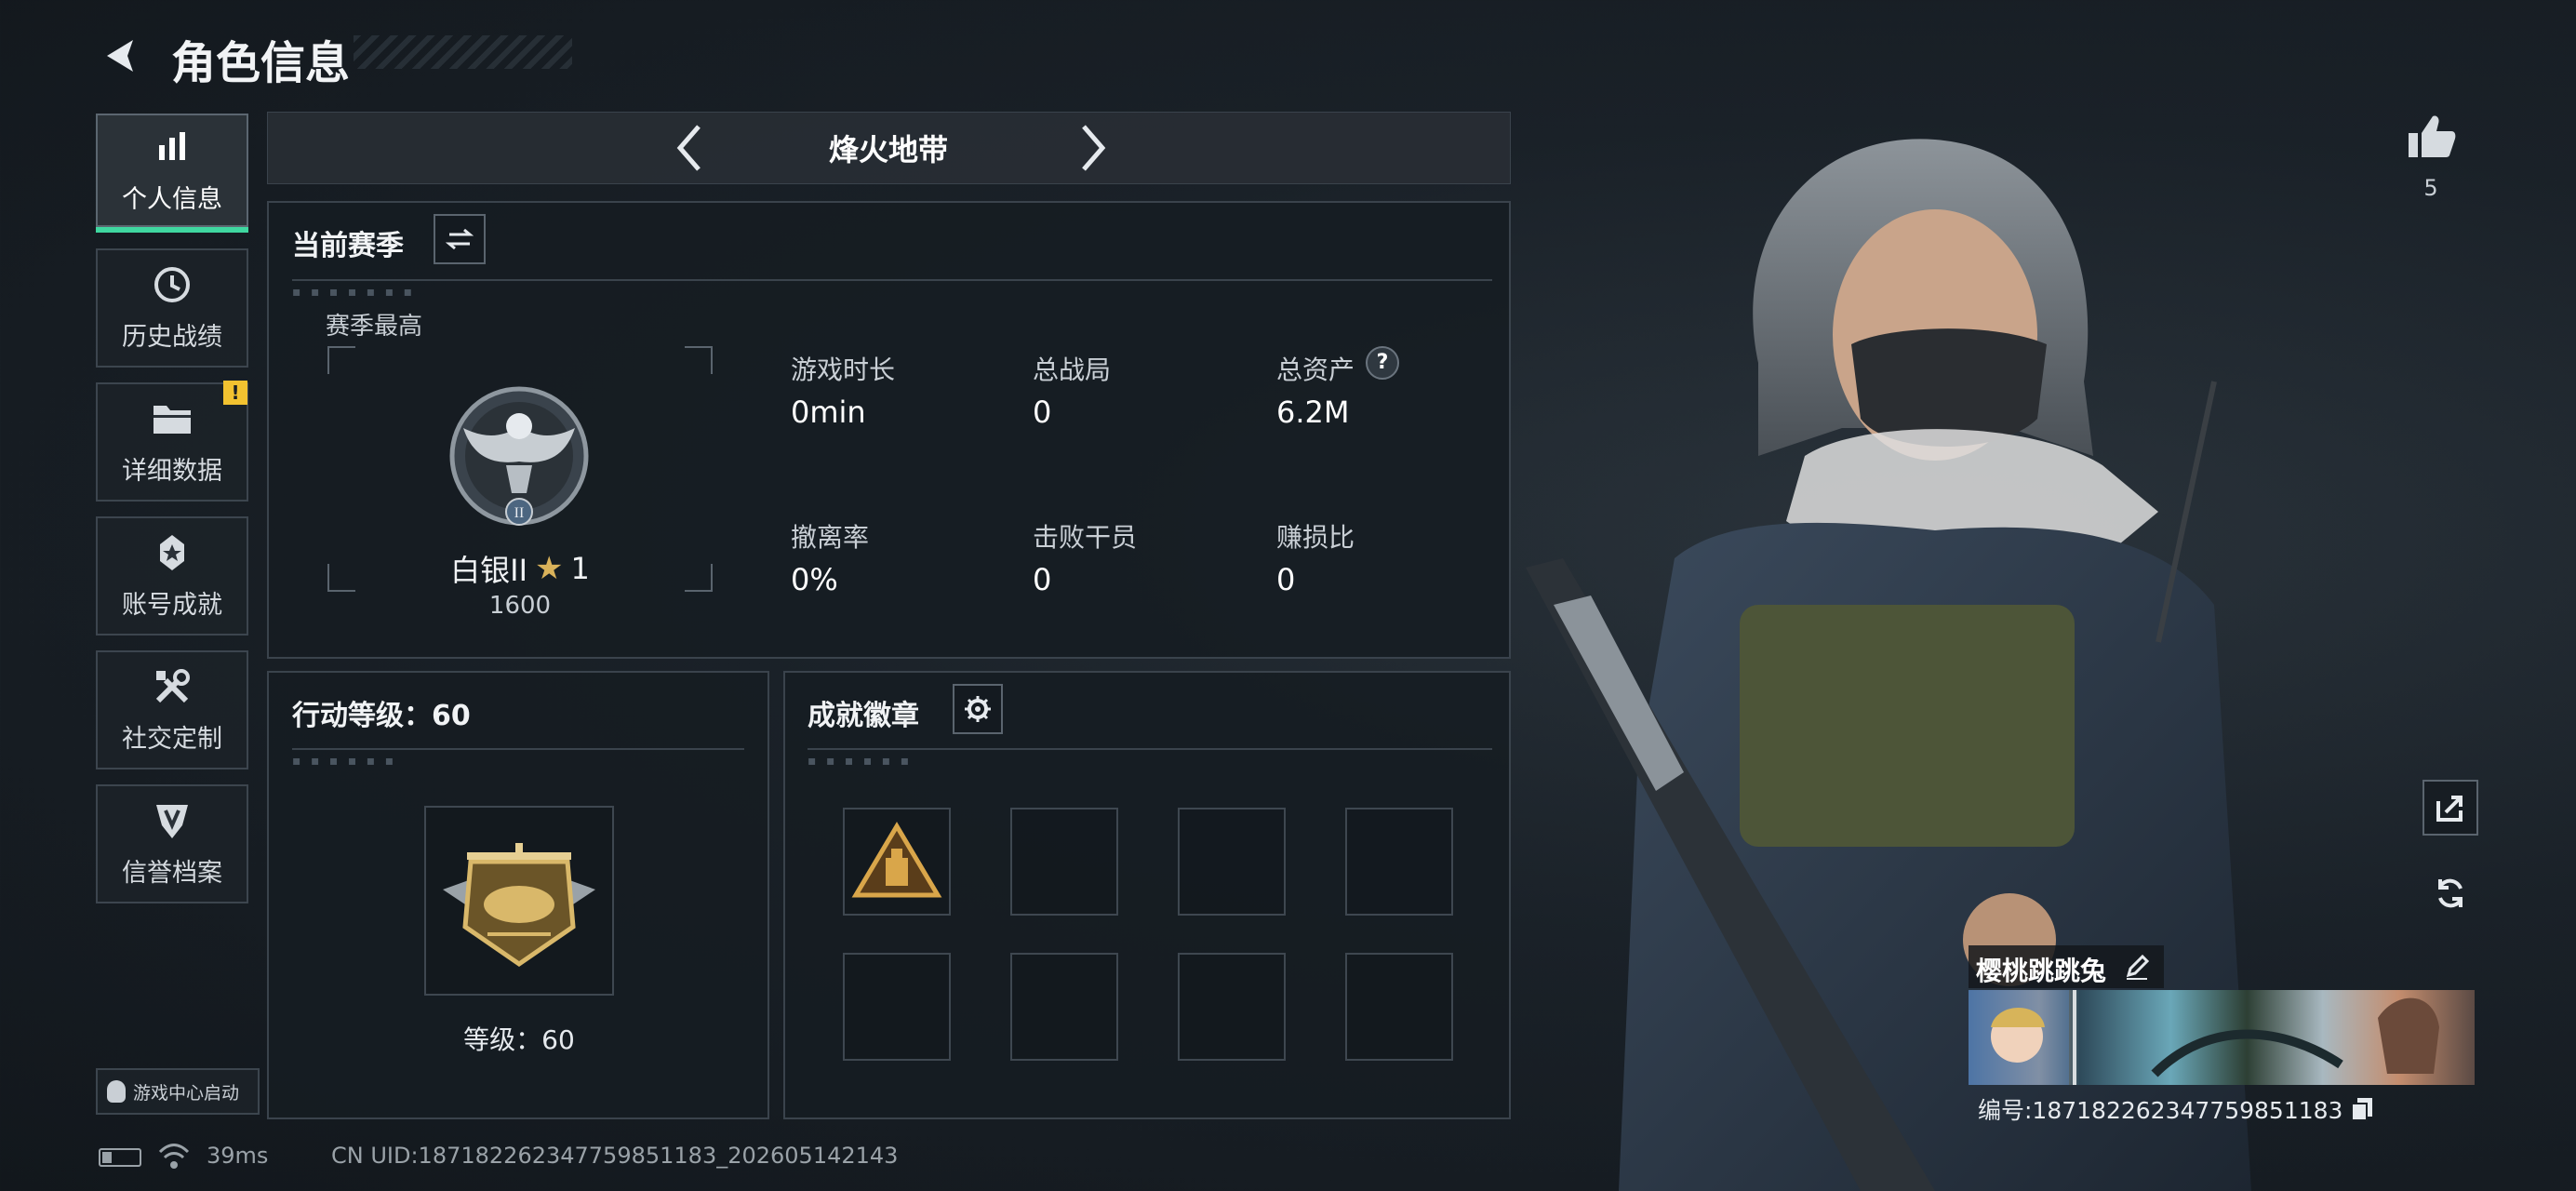 This screenshot has width=2576, height=1191. What do you see at coordinates (116, 1091) in the screenshot?
I see `penguin-icon` at bounding box center [116, 1091].